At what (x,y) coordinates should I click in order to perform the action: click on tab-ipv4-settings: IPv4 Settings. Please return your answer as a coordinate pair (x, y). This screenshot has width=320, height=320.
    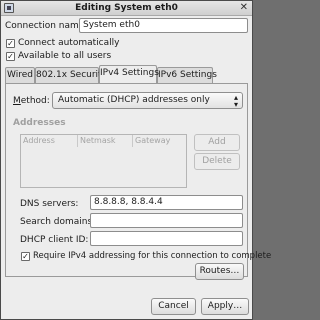
    Looking at the image, I should click on (129, 74).